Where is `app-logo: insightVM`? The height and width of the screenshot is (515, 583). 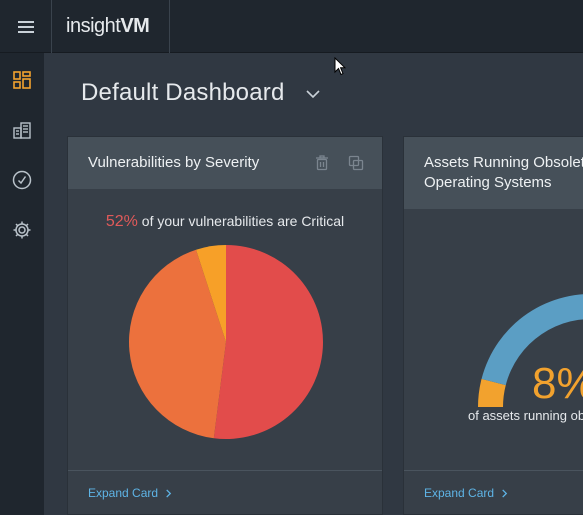 app-logo: insightVM is located at coordinates (111, 26).